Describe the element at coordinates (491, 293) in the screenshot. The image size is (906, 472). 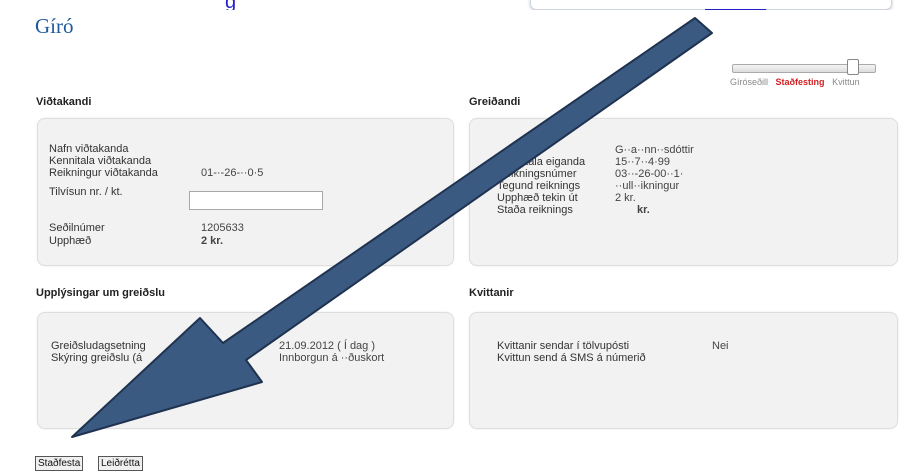
I see `receipts-heading: Kvittanir` at that location.